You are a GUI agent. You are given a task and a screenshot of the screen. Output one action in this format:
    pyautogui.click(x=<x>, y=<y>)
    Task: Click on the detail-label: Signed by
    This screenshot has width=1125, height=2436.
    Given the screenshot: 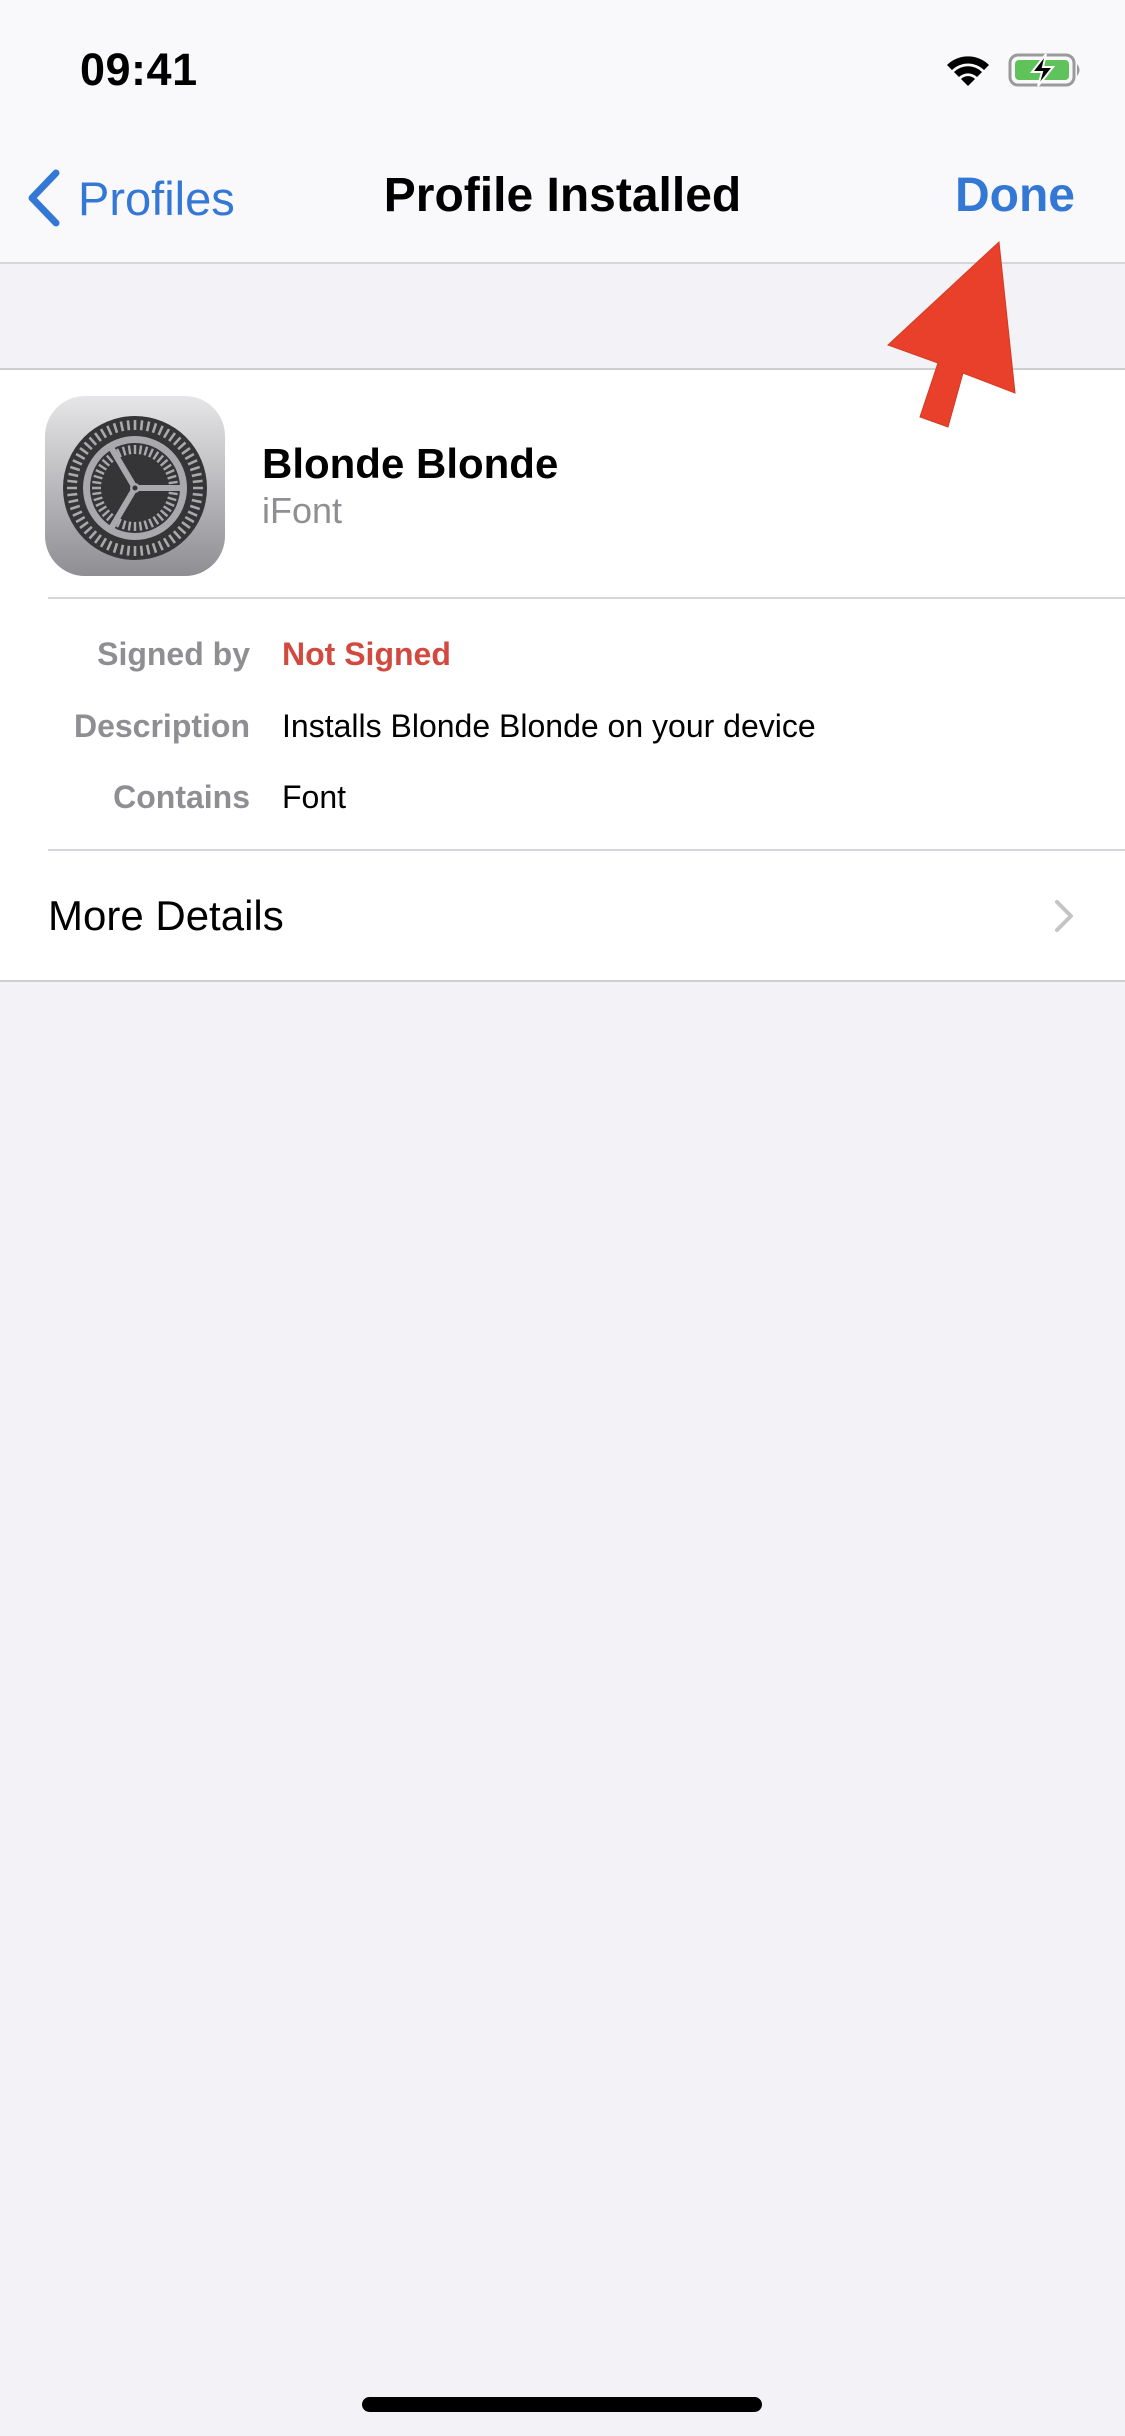 What is the action you would take?
    pyautogui.click(x=173, y=654)
    